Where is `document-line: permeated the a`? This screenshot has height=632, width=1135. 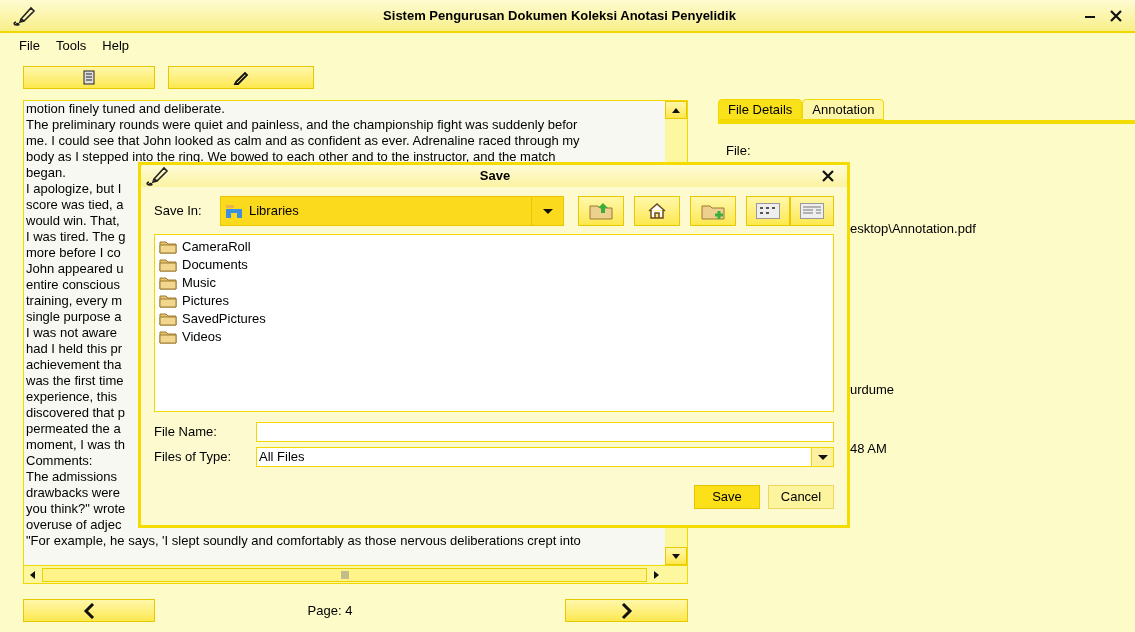
document-line: permeated the a is located at coordinates (73, 429).